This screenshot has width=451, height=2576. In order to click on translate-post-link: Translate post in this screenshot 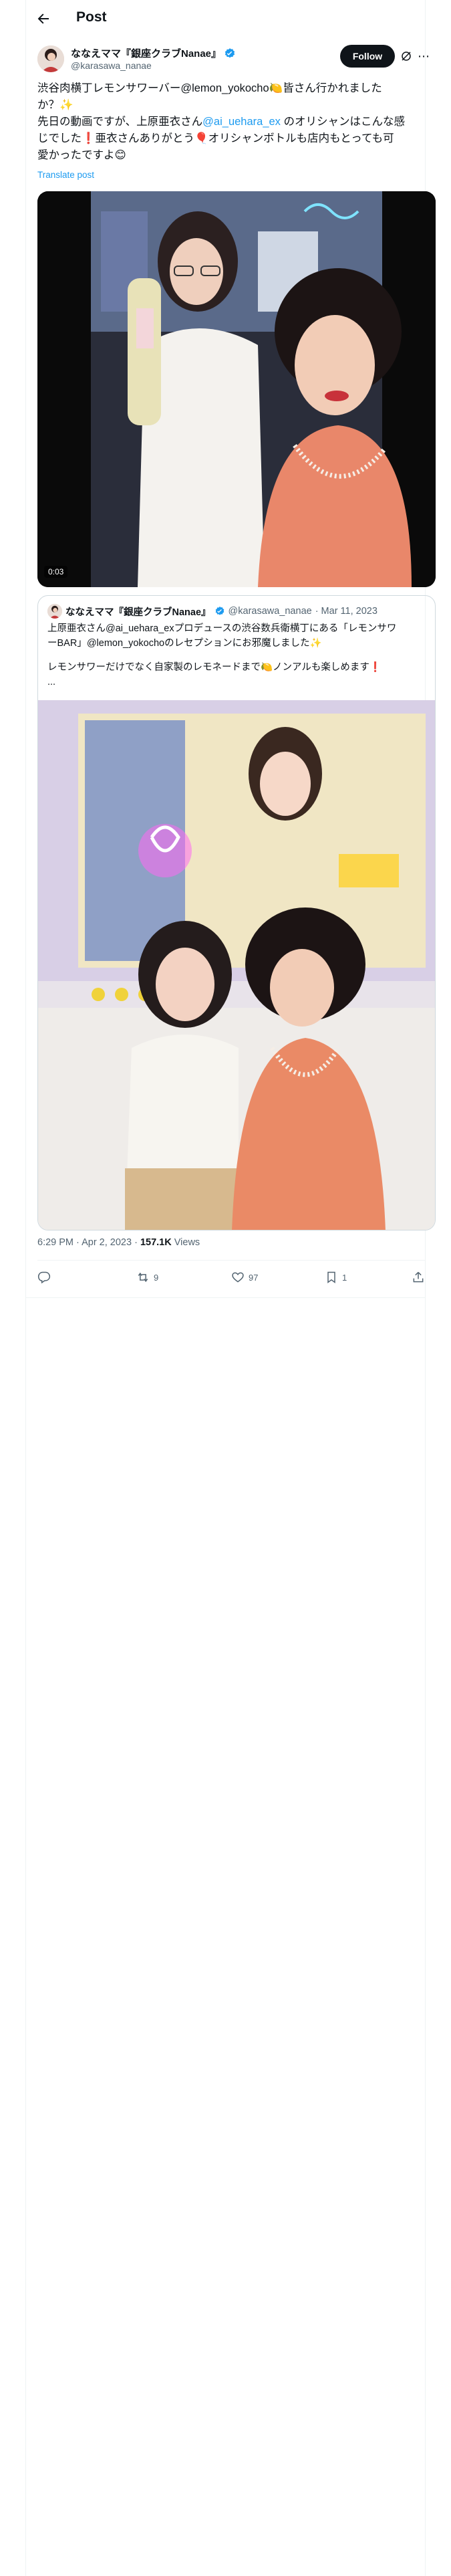, I will do `click(65, 175)`.